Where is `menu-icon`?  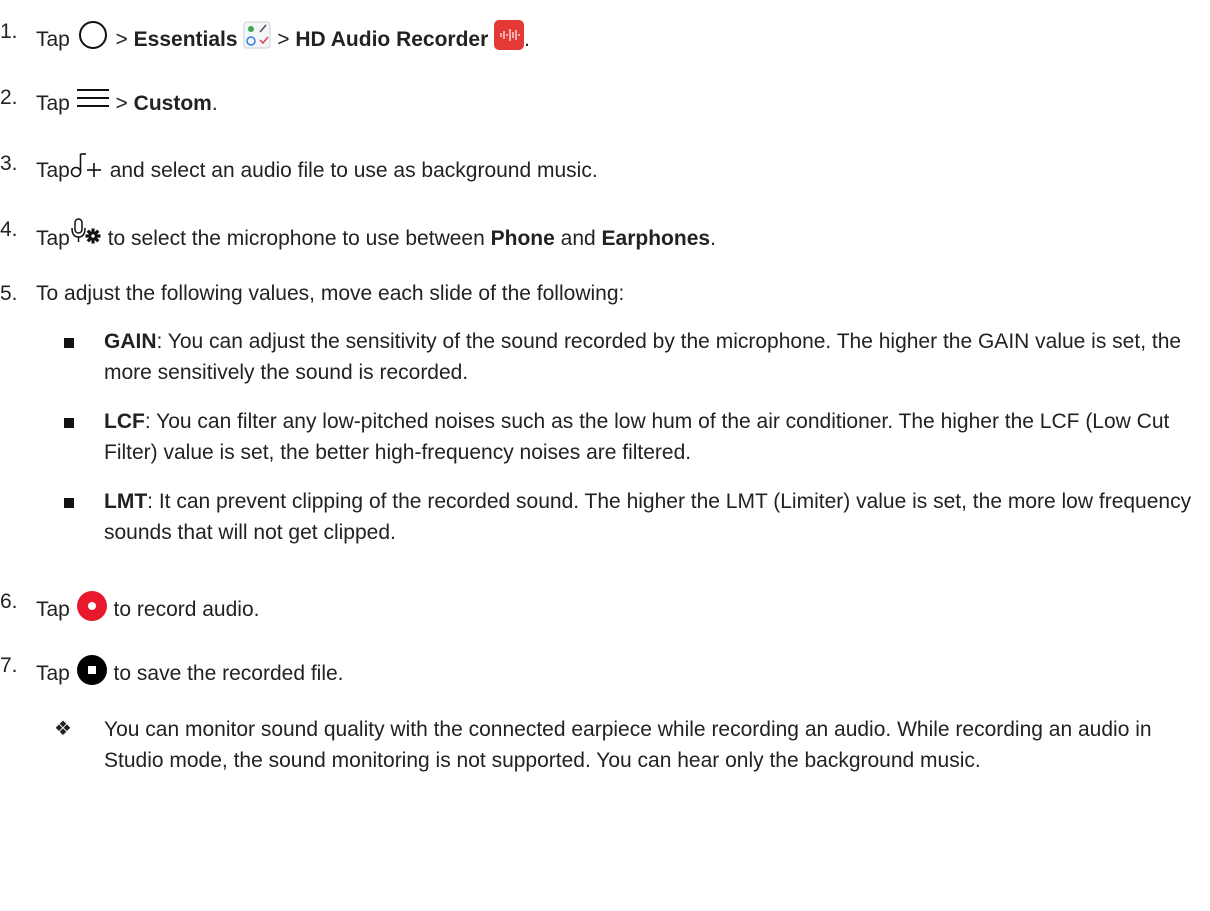 menu-icon is located at coordinates (92, 98).